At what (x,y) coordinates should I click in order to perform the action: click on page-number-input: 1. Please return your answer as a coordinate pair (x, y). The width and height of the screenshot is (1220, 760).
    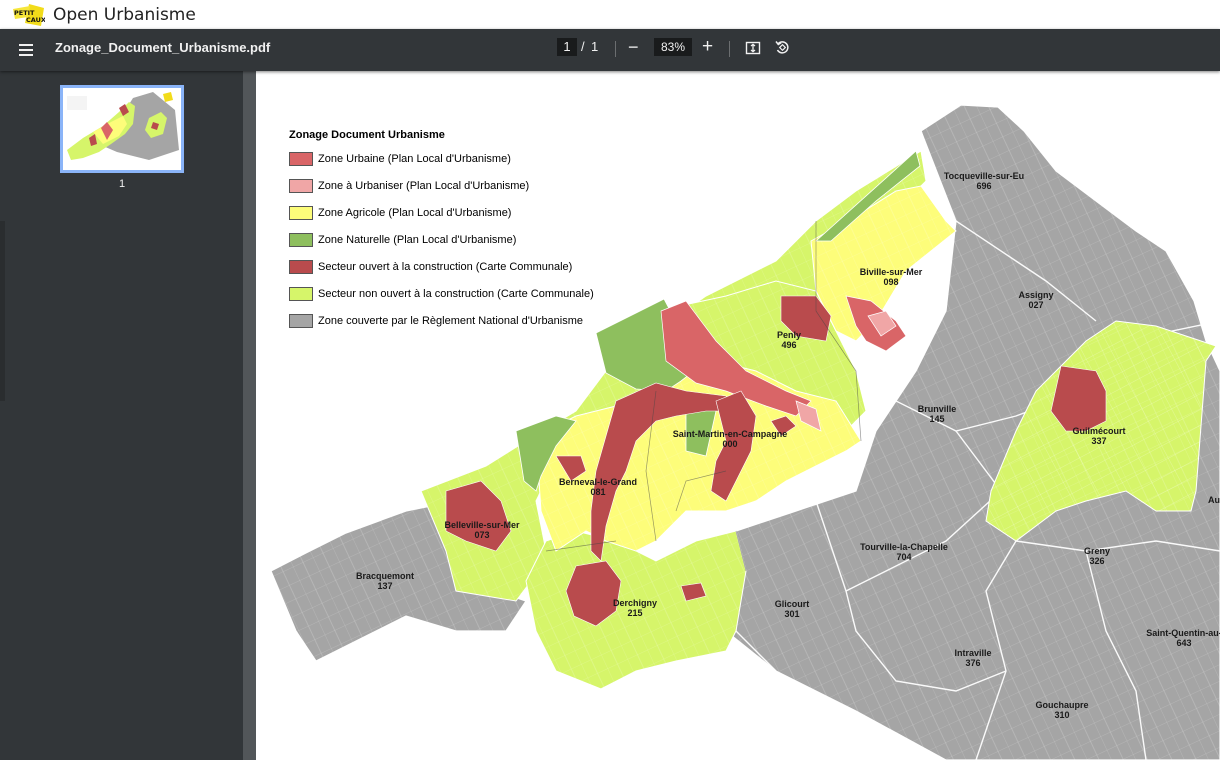
    Looking at the image, I should click on (567, 47).